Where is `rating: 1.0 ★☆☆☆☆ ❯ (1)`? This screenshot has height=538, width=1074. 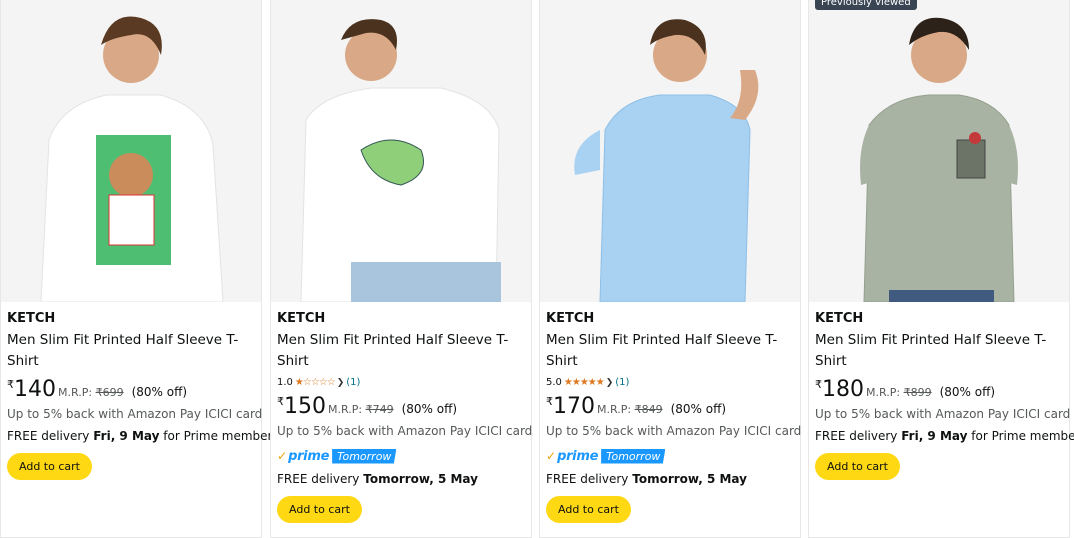
rating: 1.0 ★☆☆☆☆ ❯ (1) is located at coordinates (401, 383).